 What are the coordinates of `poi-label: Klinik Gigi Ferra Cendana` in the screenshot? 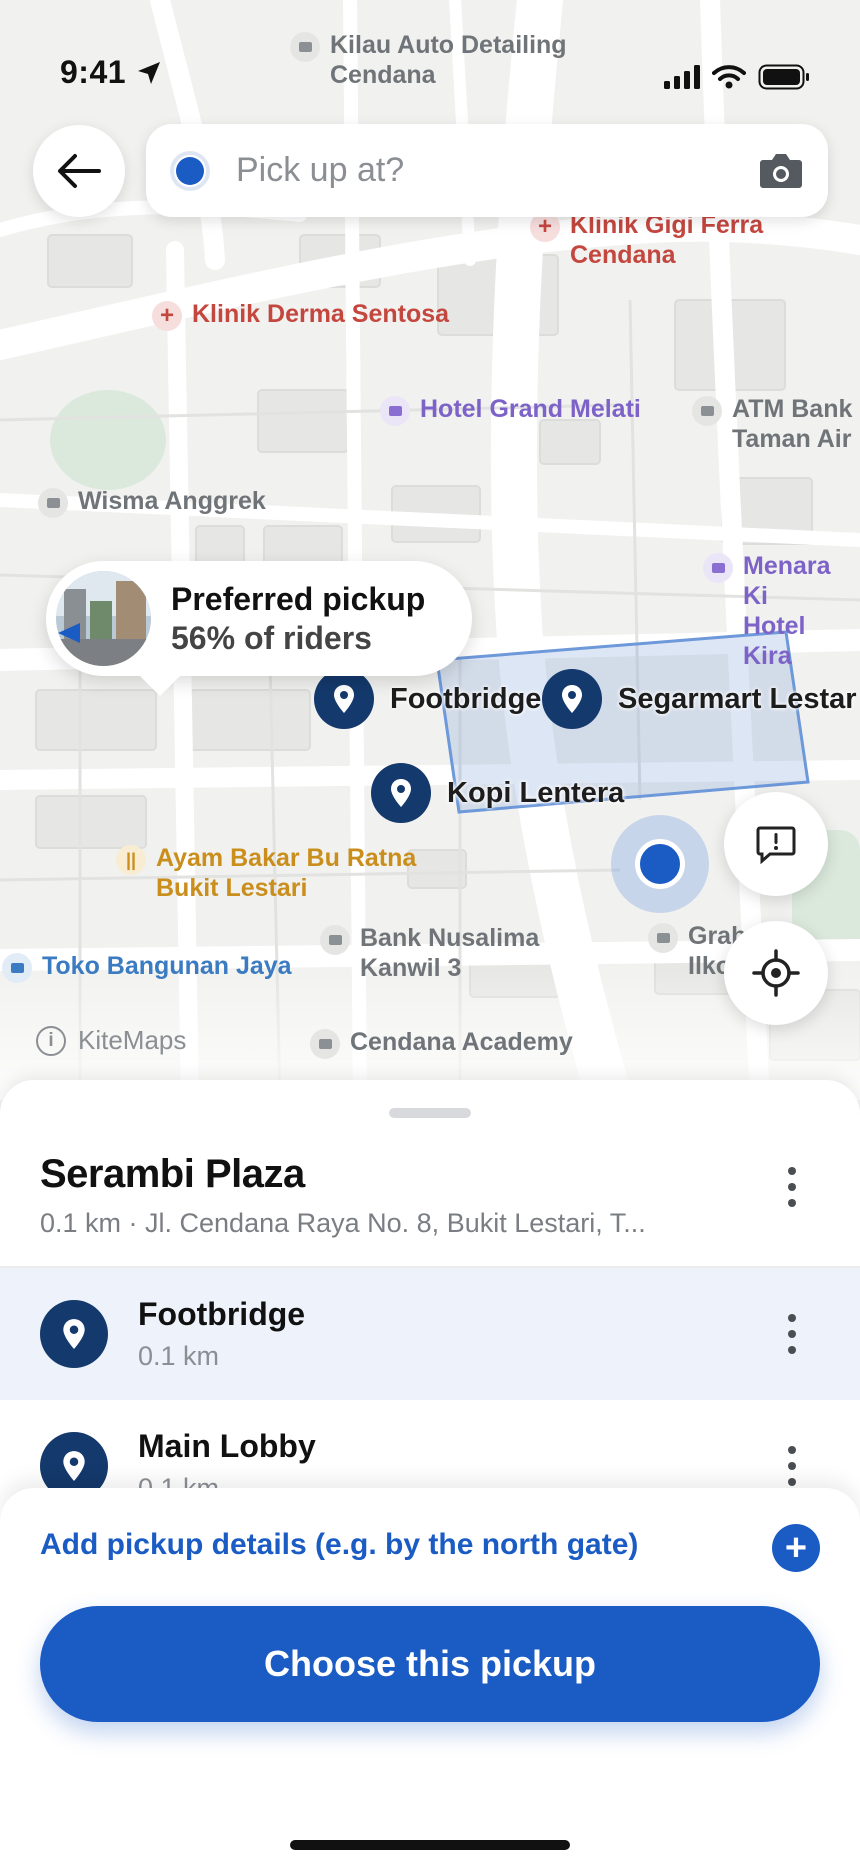 It's located at (667, 240).